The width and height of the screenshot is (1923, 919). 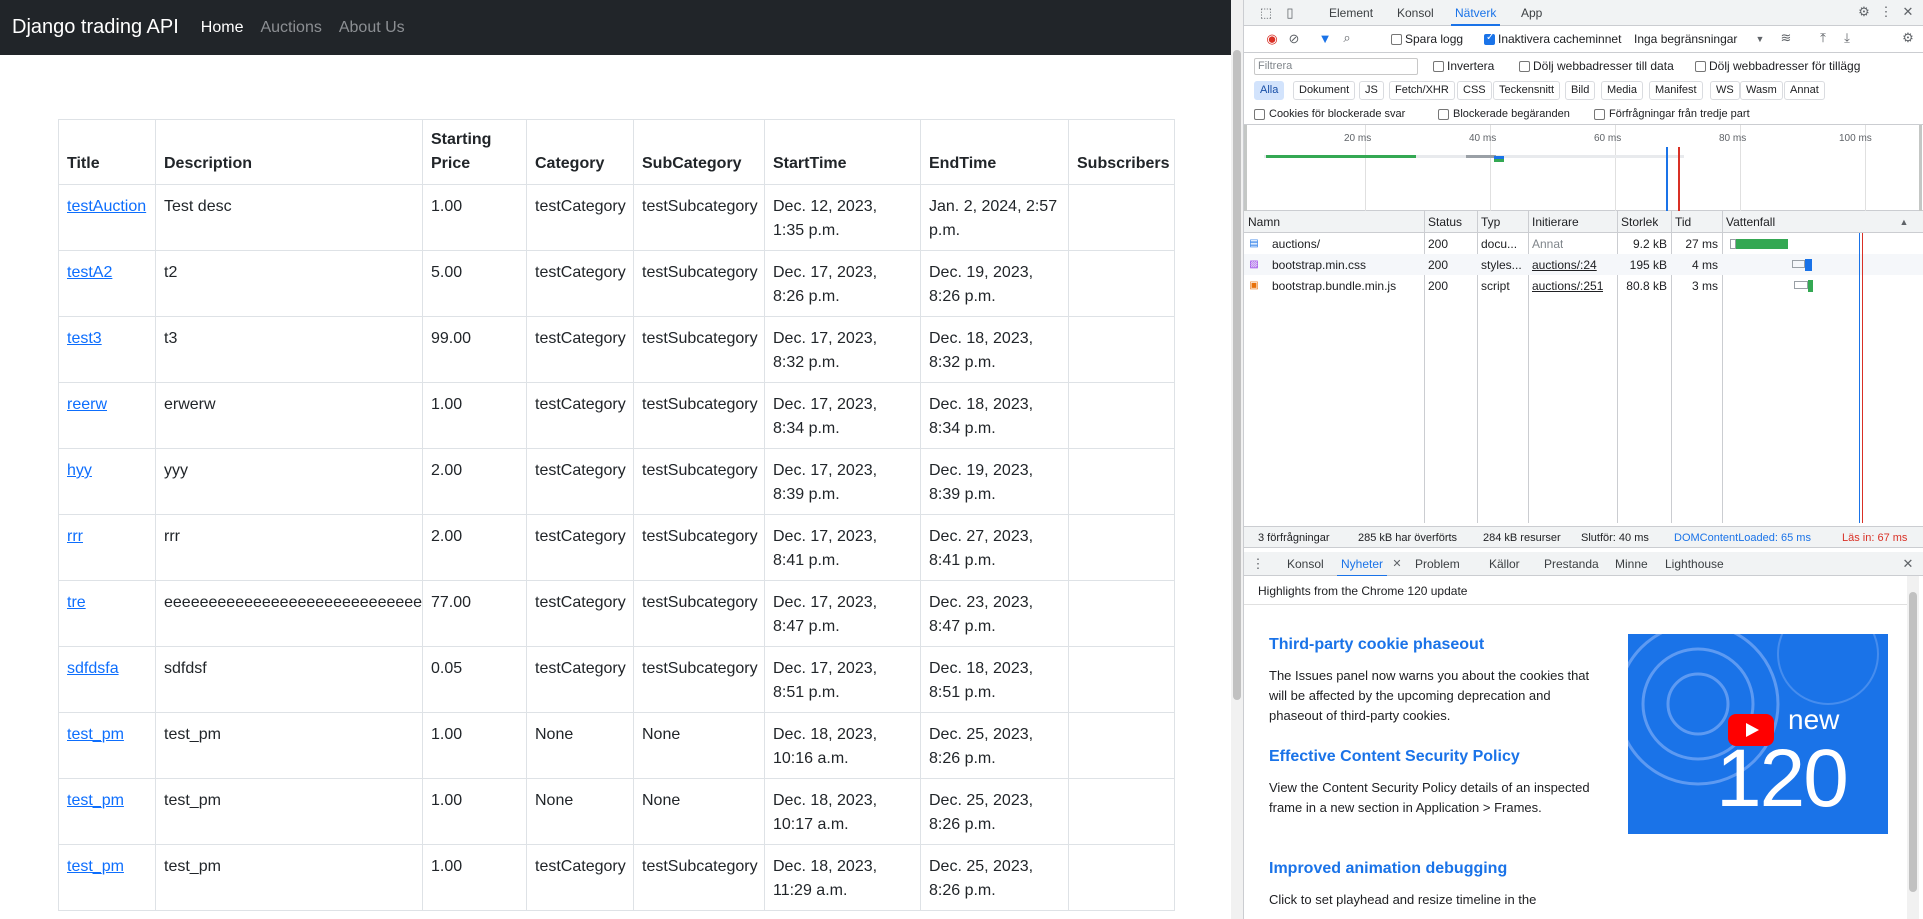 I want to click on auction-link: reerw, so click(x=87, y=404).